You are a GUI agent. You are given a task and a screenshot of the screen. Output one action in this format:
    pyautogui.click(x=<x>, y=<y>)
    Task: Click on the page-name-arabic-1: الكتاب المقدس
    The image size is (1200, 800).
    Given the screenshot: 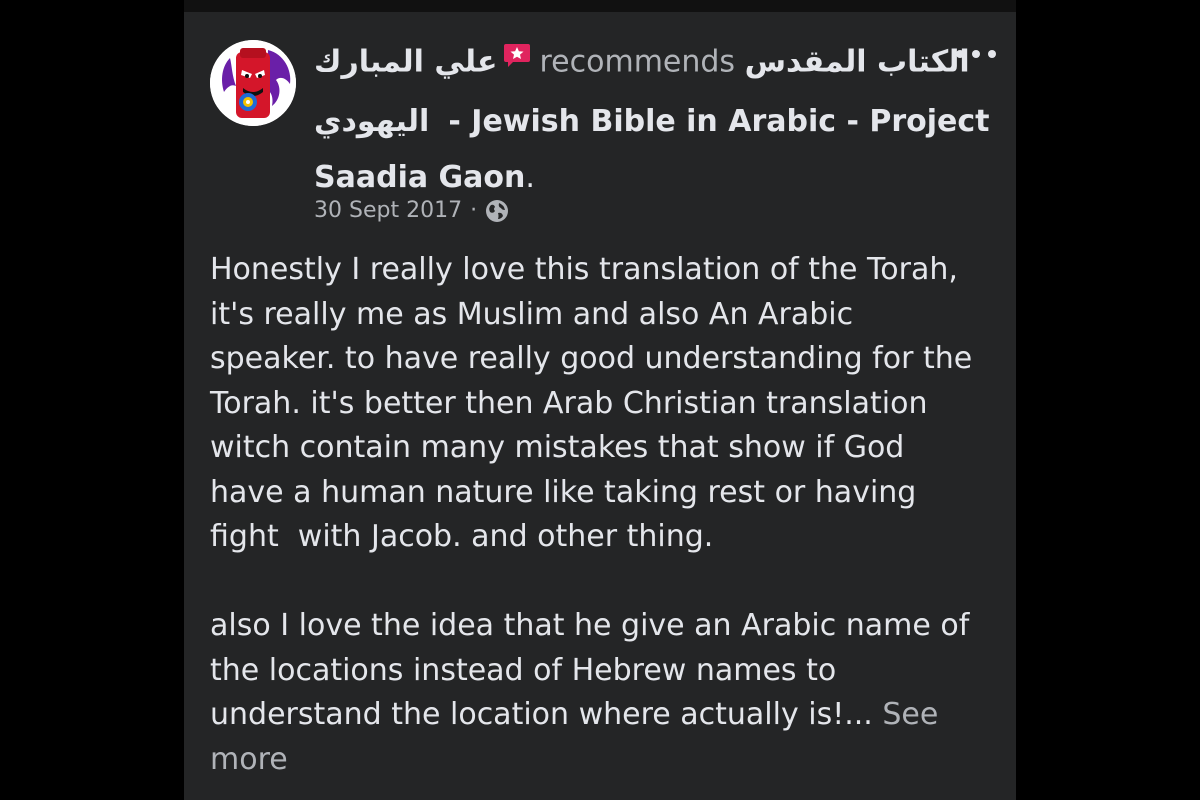 What is the action you would take?
    pyautogui.click(x=857, y=62)
    